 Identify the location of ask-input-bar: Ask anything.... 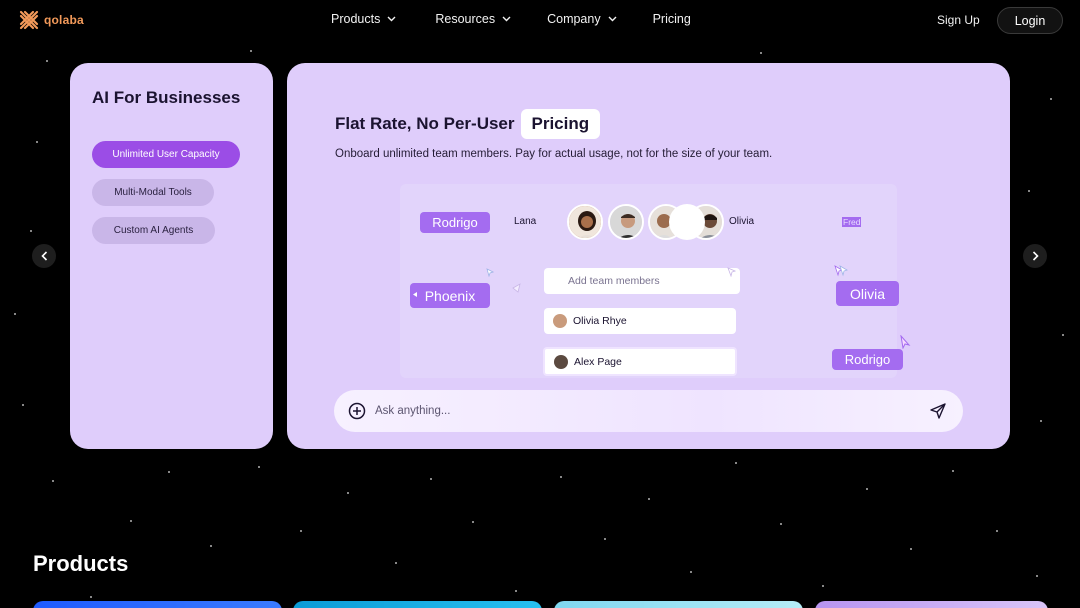
(648, 411).